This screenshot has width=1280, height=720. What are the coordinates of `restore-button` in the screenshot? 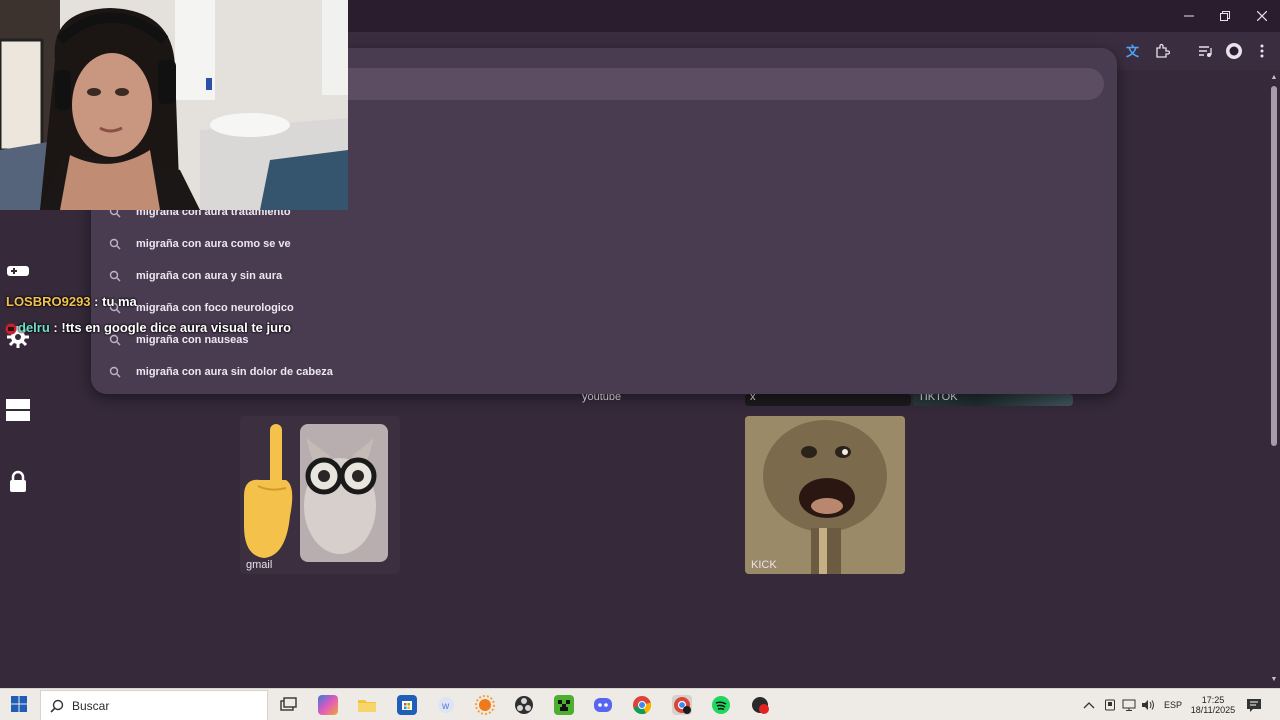 It's located at (1224, 16).